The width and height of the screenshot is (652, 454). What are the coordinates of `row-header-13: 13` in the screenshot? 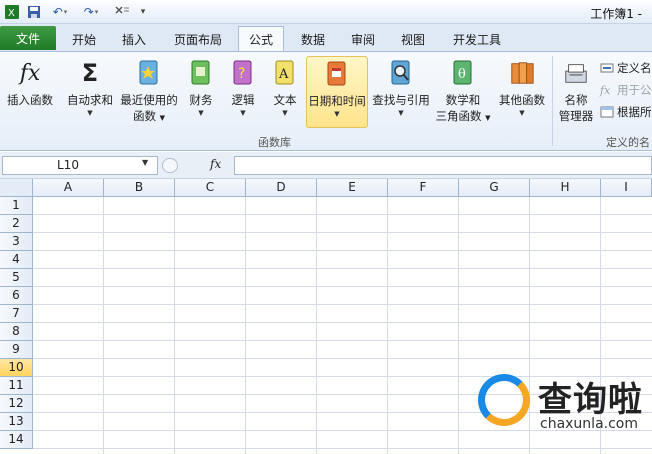 It's located at (16, 422).